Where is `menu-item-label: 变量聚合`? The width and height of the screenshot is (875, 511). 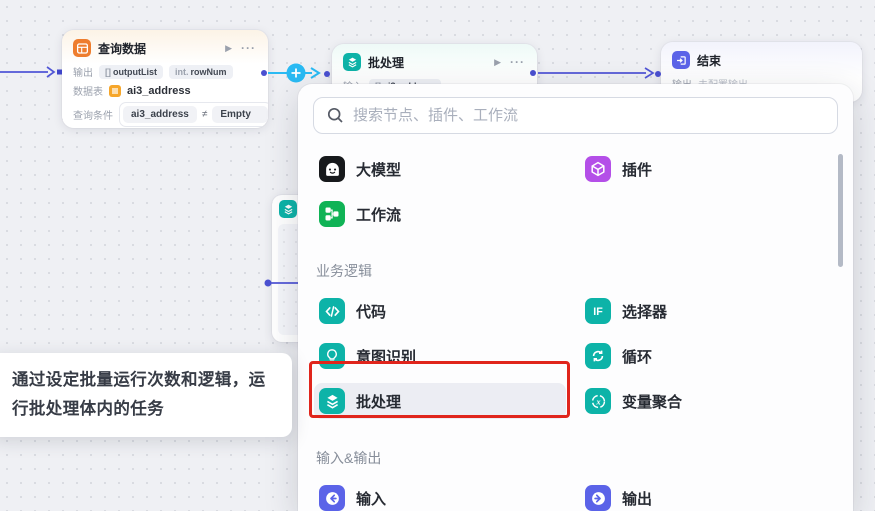 menu-item-label: 变量聚合 is located at coordinates (652, 402).